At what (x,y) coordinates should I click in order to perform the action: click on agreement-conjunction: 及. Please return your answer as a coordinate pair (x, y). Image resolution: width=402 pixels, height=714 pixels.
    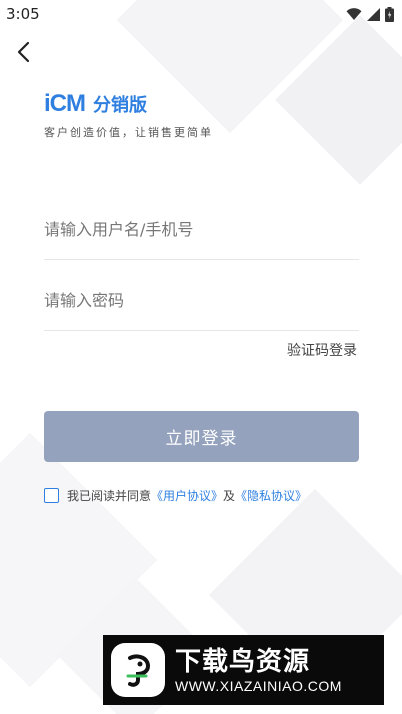
    Looking at the image, I should click on (229, 496).